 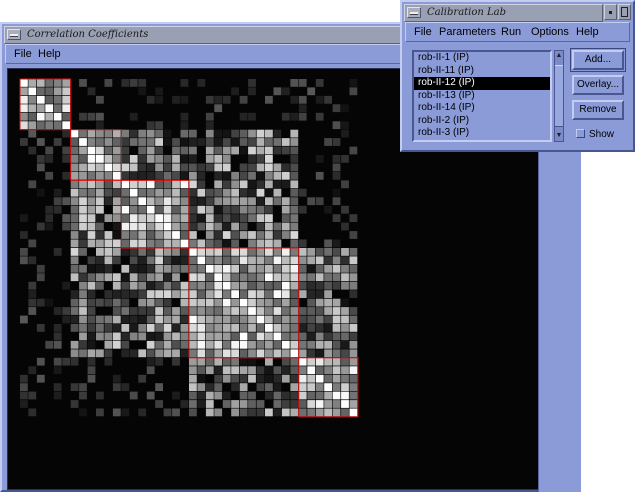 I want to click on list-item: rob-II-11 (IP), so click(x=482, y=71).